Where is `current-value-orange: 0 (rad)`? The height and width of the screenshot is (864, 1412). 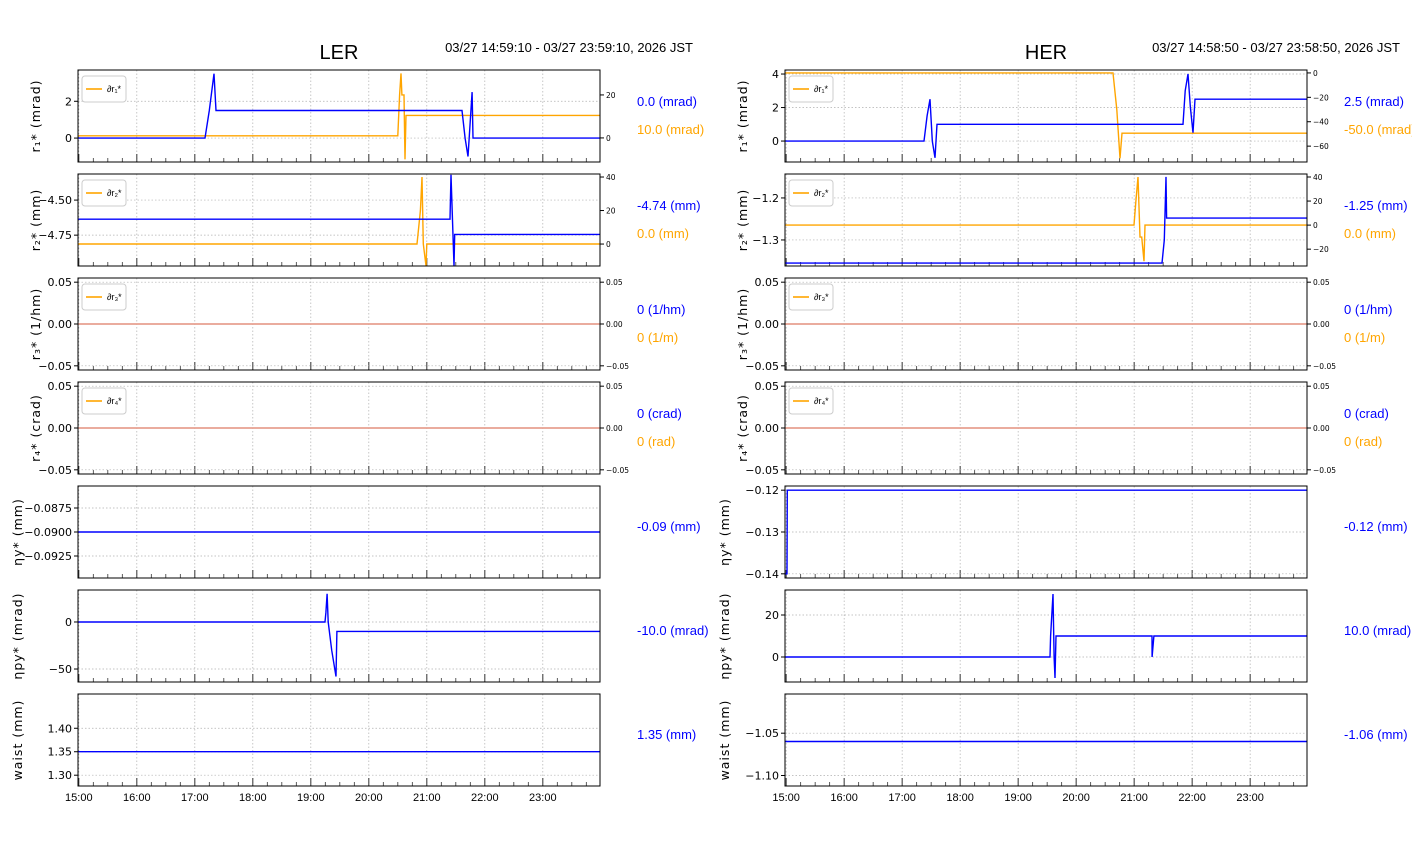
current-value-orange: 0 (rad) is located at coordinates (656, 441).